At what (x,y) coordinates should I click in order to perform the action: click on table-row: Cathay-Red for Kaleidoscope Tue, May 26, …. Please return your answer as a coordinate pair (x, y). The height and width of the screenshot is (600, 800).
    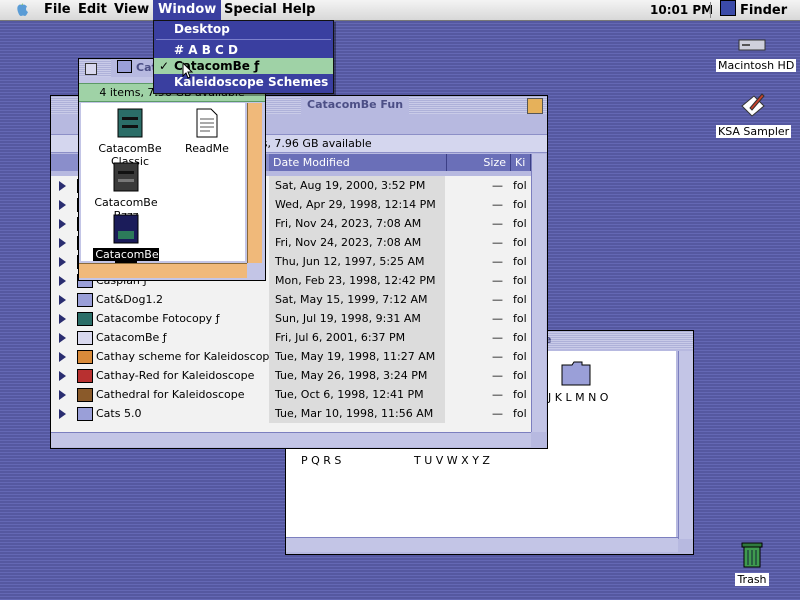
    Looking at the image, I should click on (289, 375).